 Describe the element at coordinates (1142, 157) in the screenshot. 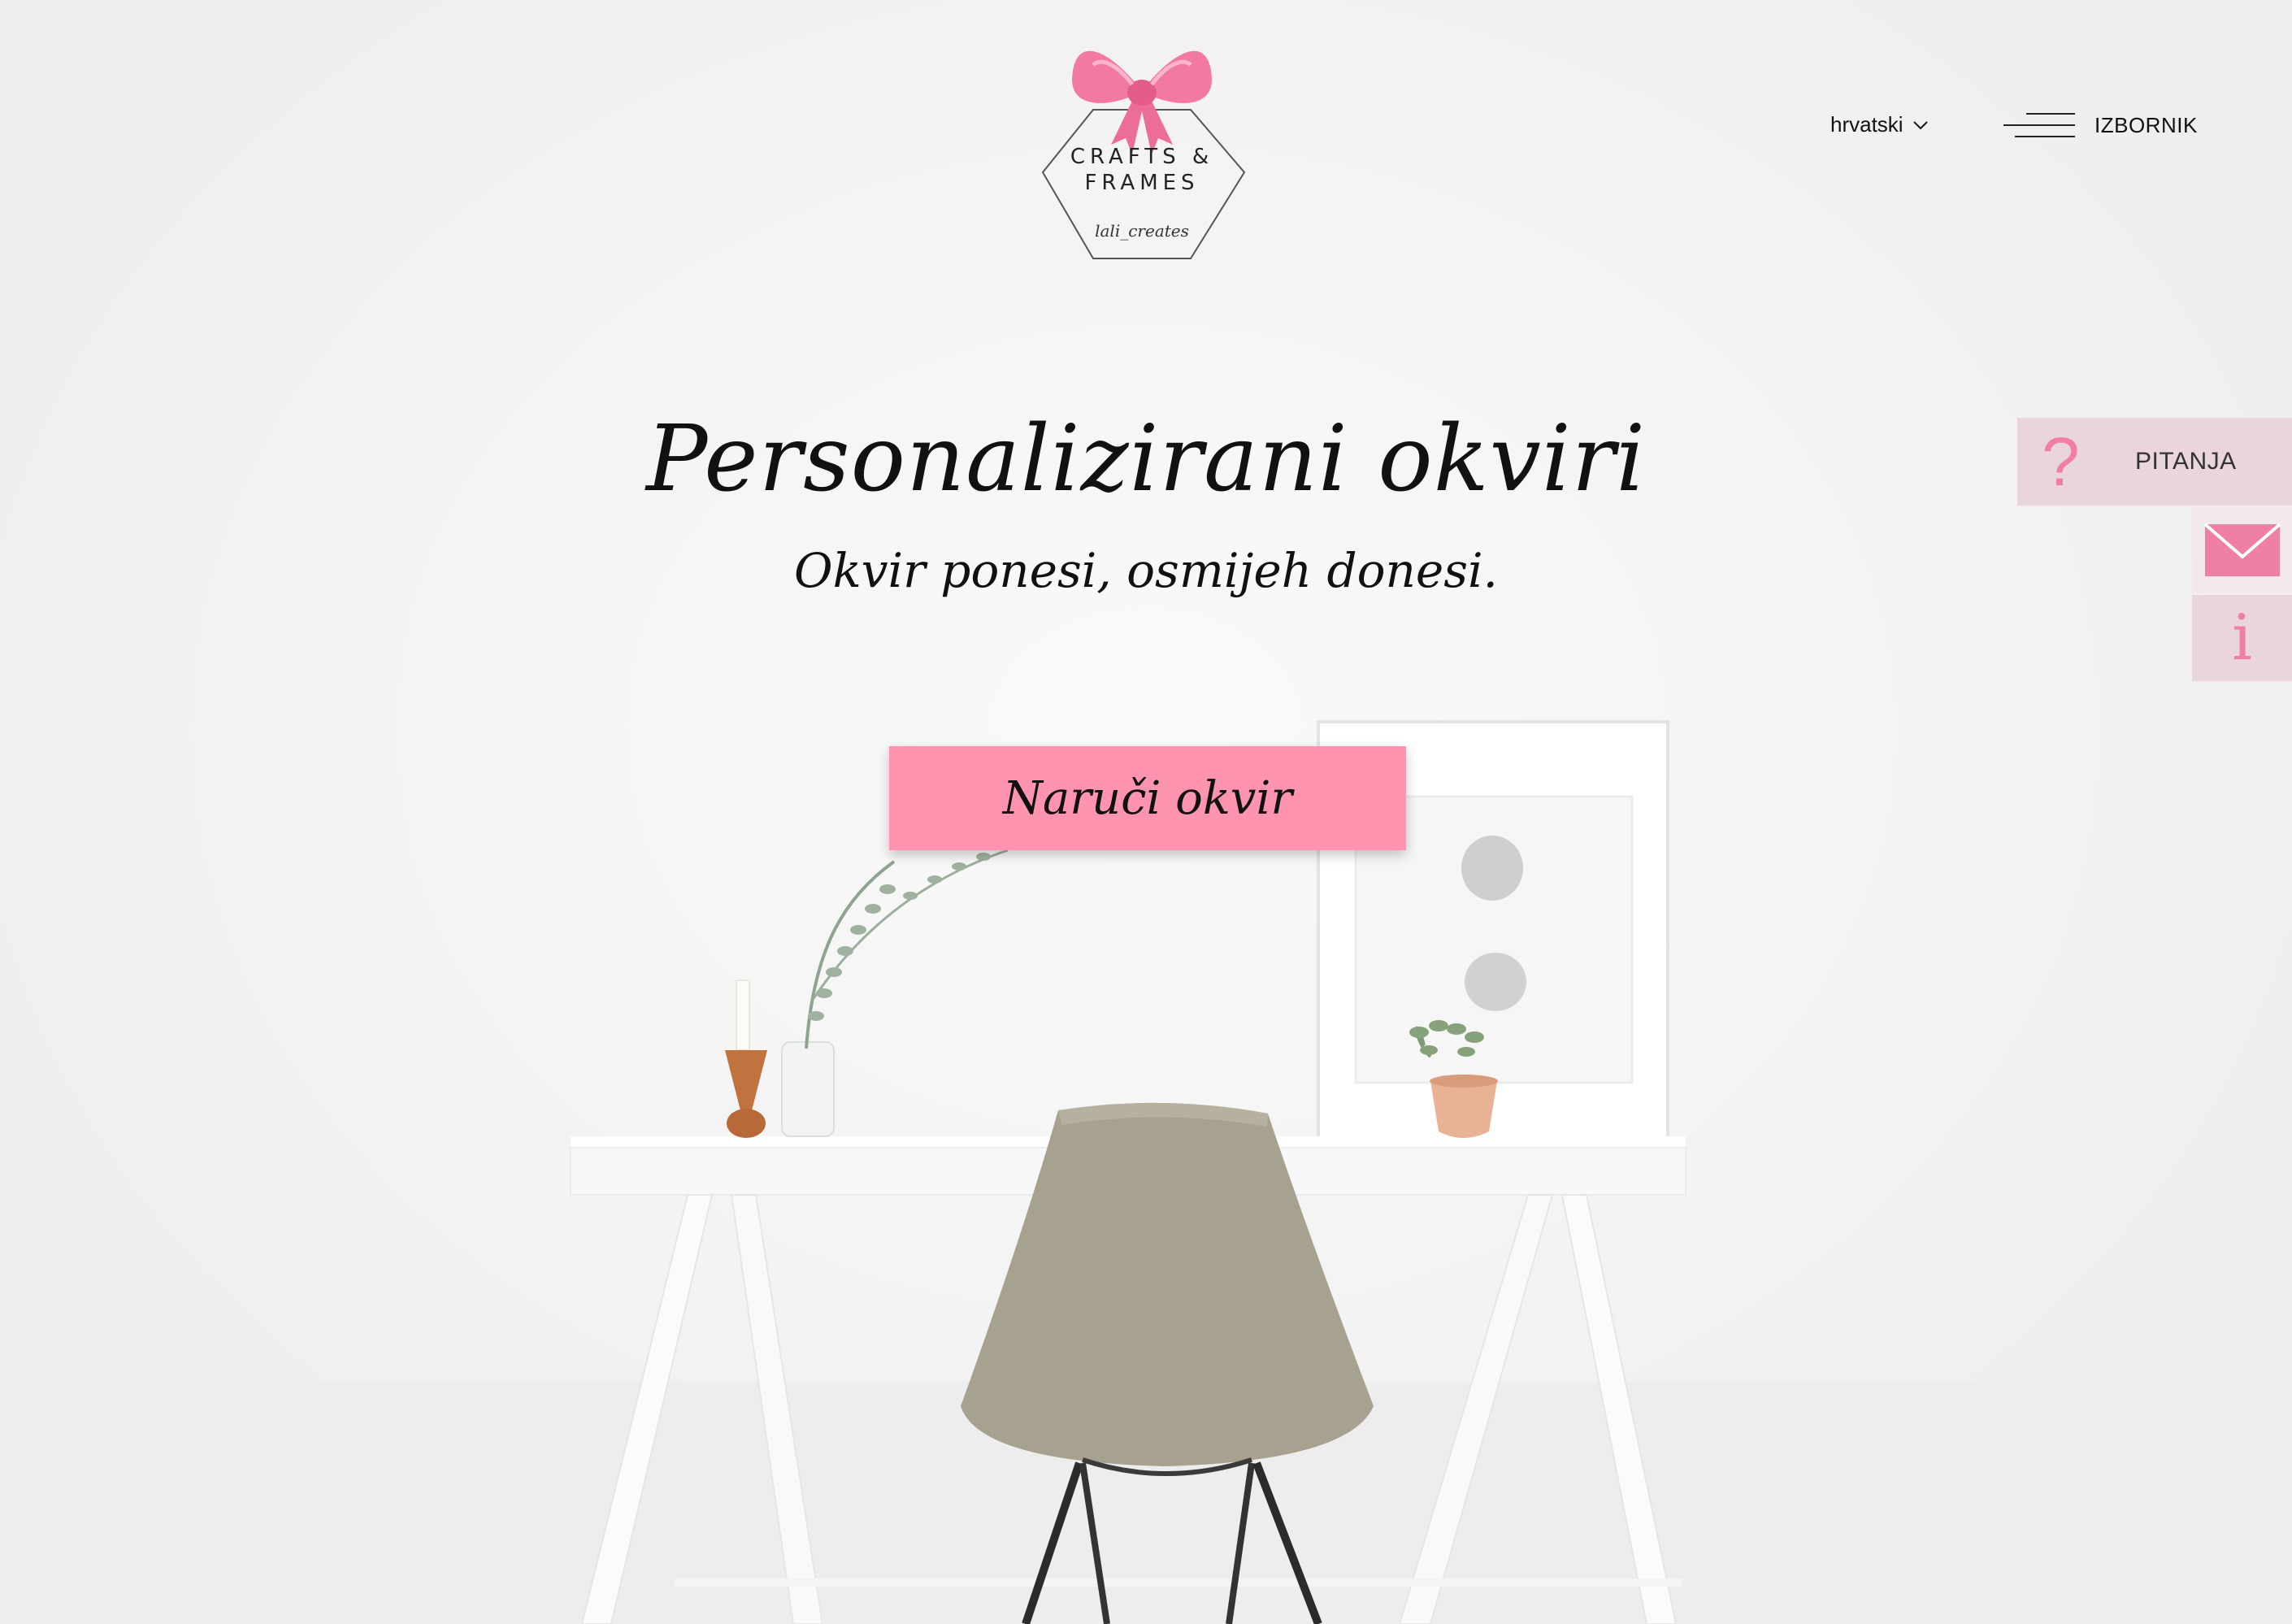

I see `brand-line-1: CRAFTS &` at that location.